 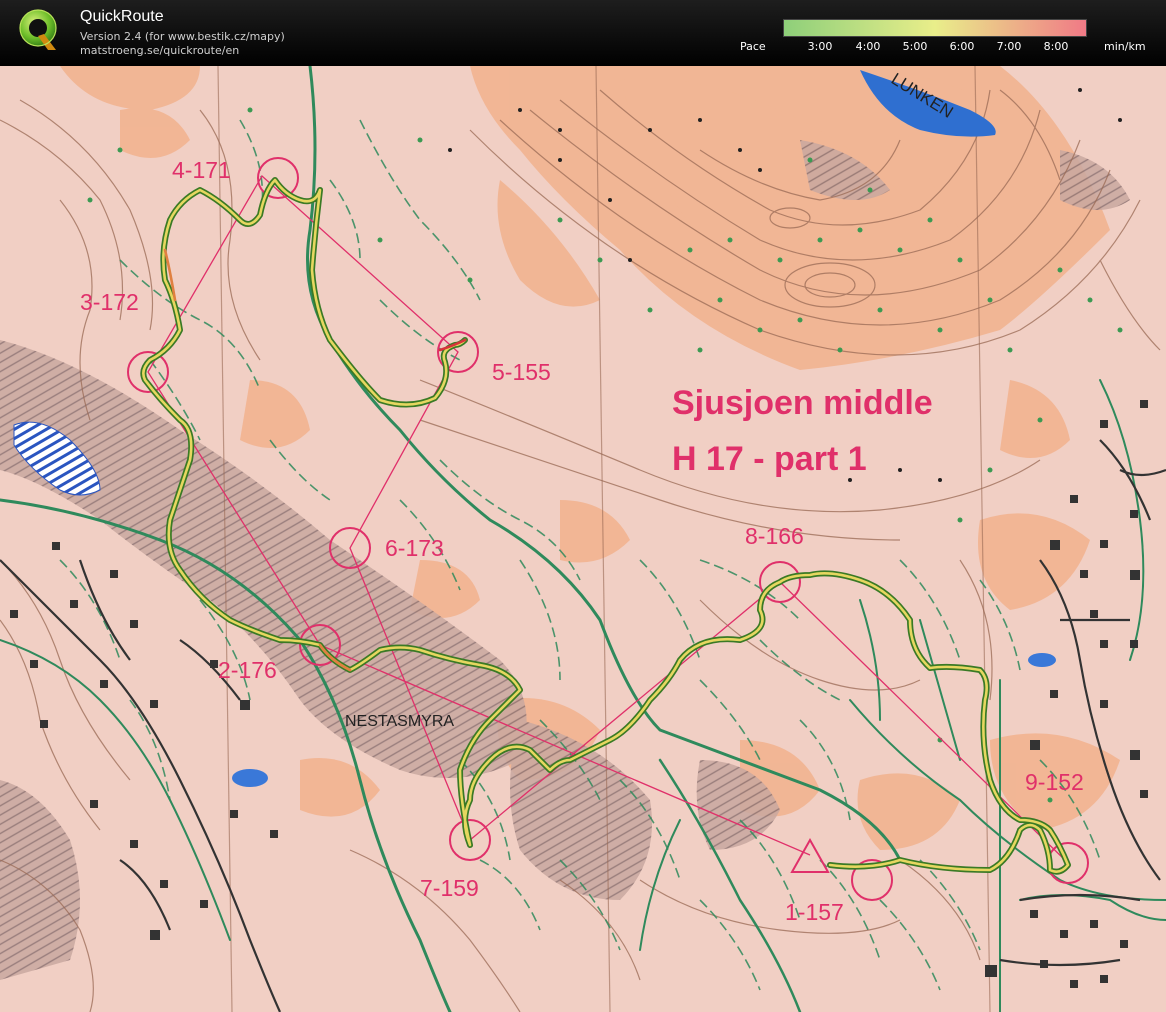 What do you see at coordinates (868, 46) in the screenshot?
I see `pace-tick-4: 4:00` at bounding box center [868, 46].